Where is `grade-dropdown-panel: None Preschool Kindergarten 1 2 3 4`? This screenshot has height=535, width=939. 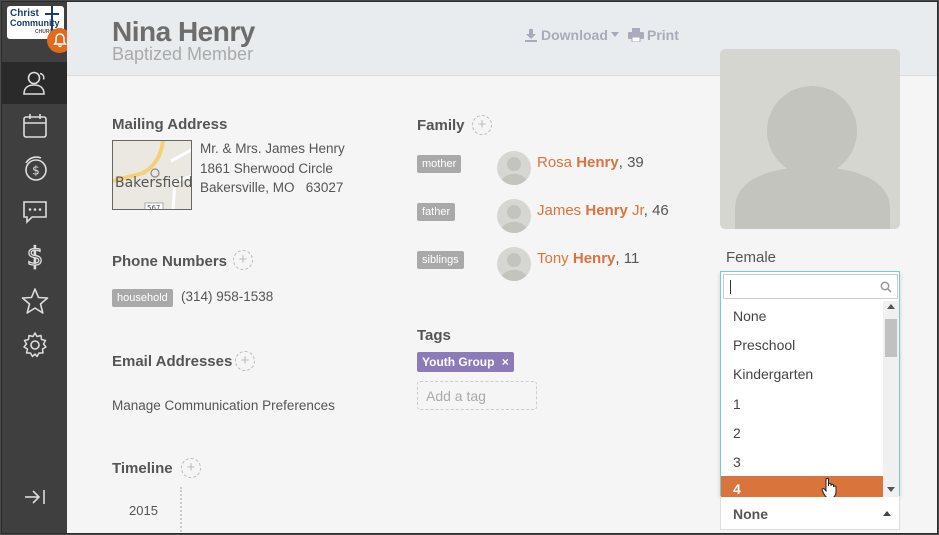 grade-dropdown-panel: None Preschool Kindergarten 1 2 3 4 is located at coordinates (810, 385).